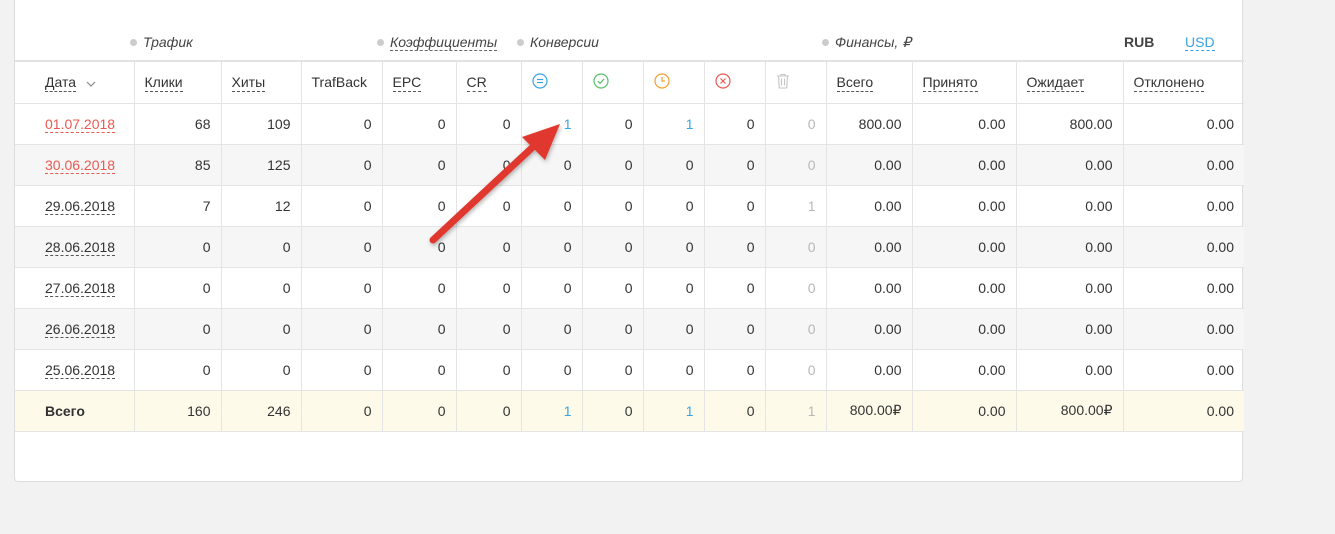 The width and height of the screenshot is (1335, 534). What do you see at coordinates (75, 206) in the screenshot?
I see `row-date: 29.06.2018` at bounding box center [75, 206].